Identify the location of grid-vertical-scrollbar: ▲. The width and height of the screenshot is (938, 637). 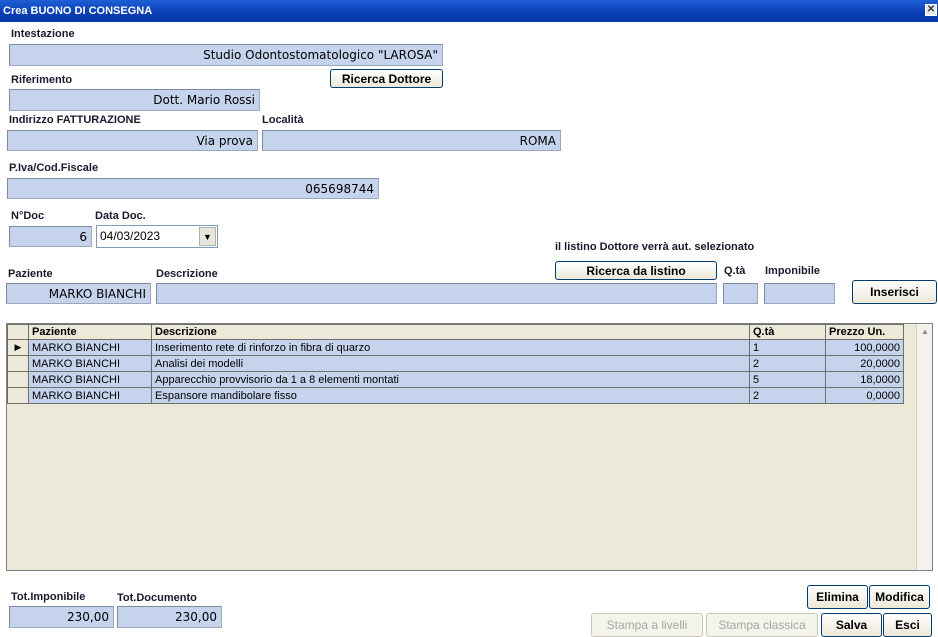
(924, 447).